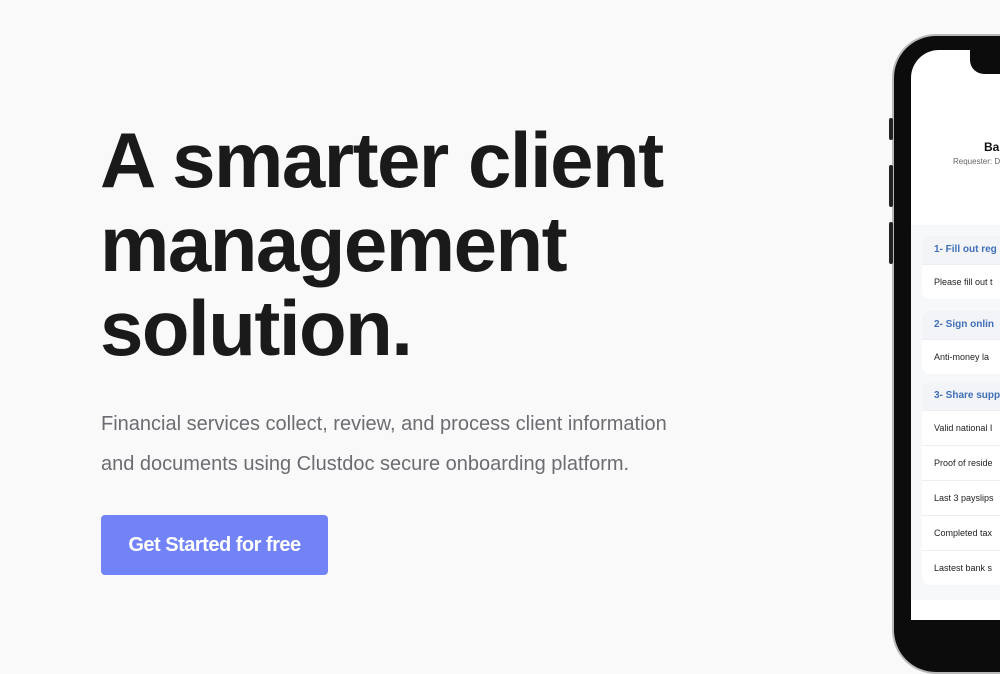 Image resolution: width=1000 pixels, height=674 pixels. I want to click on section-heading: 1- Fill out reg, so click(961, 250).